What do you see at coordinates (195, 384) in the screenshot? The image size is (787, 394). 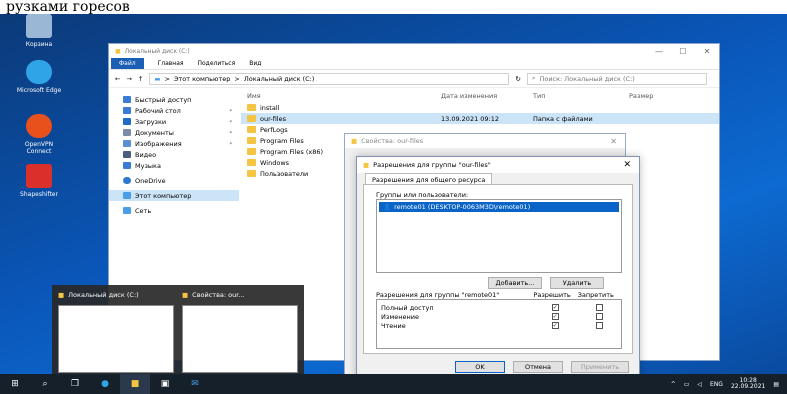 I see `taskbar-mail: ✉` at bounding box center [195, 384].